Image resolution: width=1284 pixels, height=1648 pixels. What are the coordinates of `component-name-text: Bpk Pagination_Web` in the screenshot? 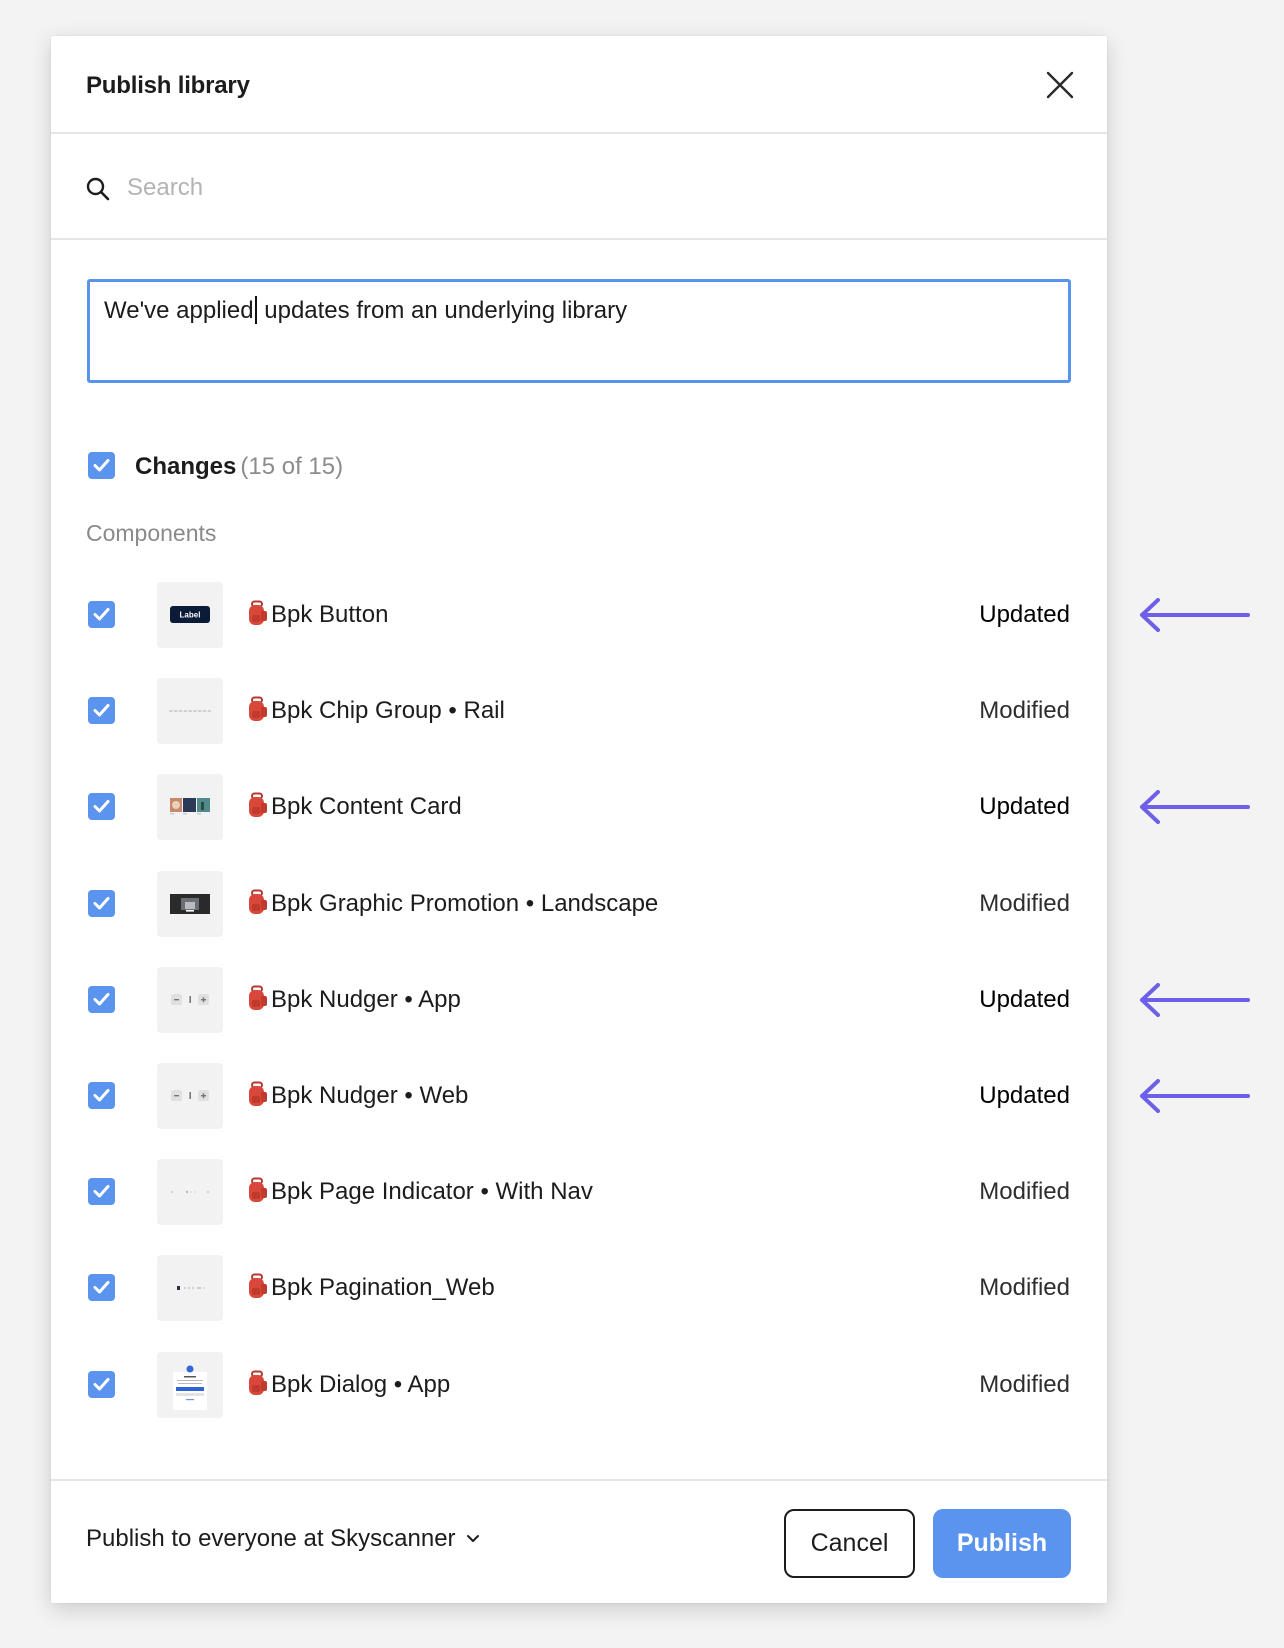 It's located at (383, 1288).